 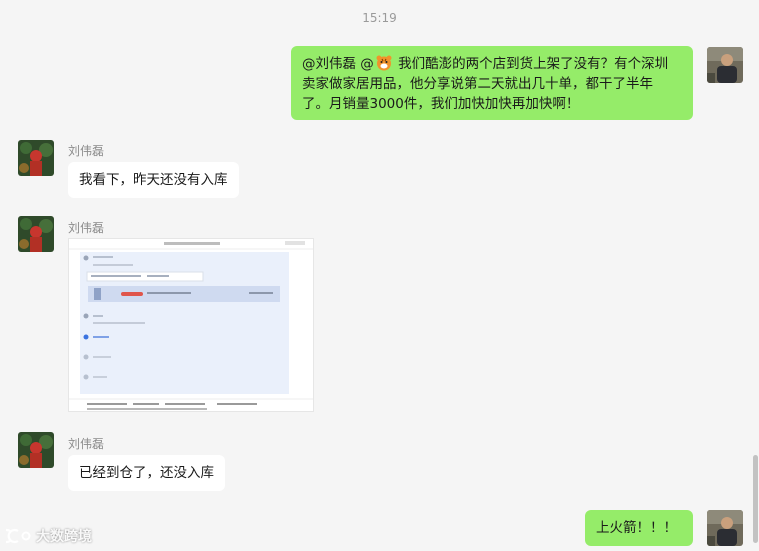 What do you see at coordinates (18, 536) in the screenshot?
I see `watermark-logo-icon` at bounding box center [18, 536].